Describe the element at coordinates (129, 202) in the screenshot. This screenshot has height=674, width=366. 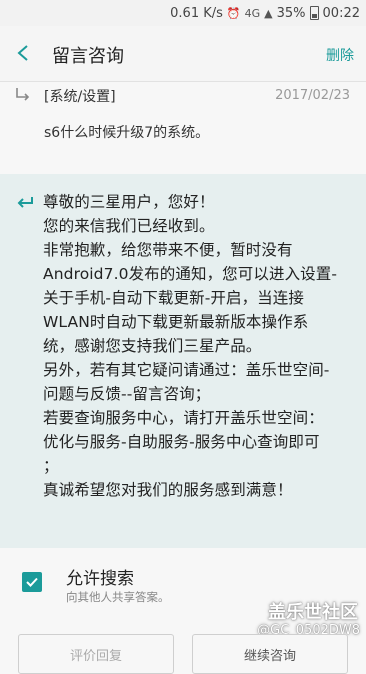
I see `answer-line: 尊敬的三星用户，您好！` at that location.